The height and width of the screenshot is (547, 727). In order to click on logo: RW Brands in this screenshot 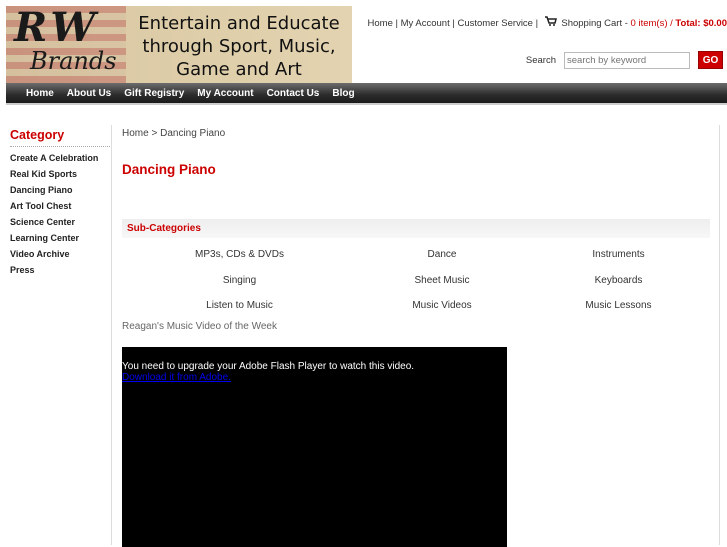, I will do `click(65, 40)`.